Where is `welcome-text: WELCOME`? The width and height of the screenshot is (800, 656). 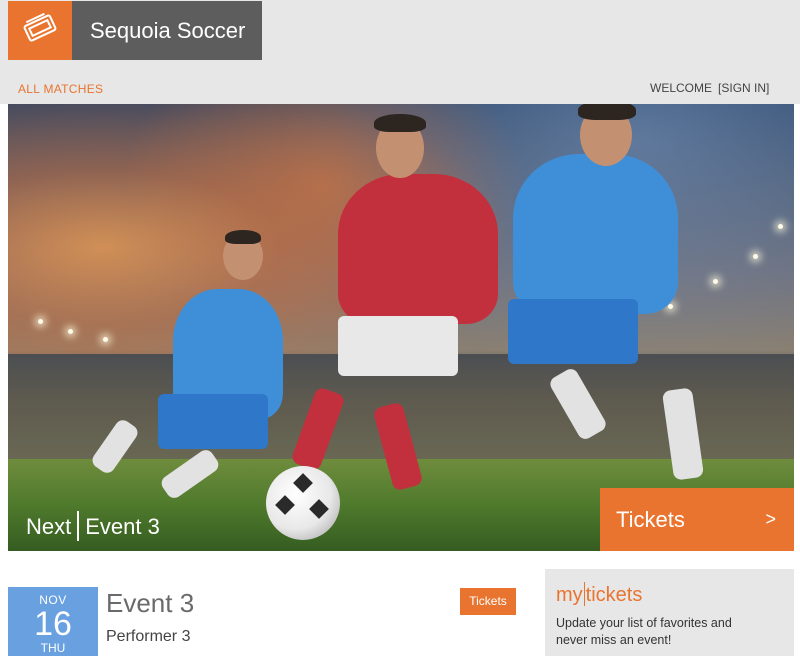 welcome-text: WELCOME is located at coordinates (681, 88).